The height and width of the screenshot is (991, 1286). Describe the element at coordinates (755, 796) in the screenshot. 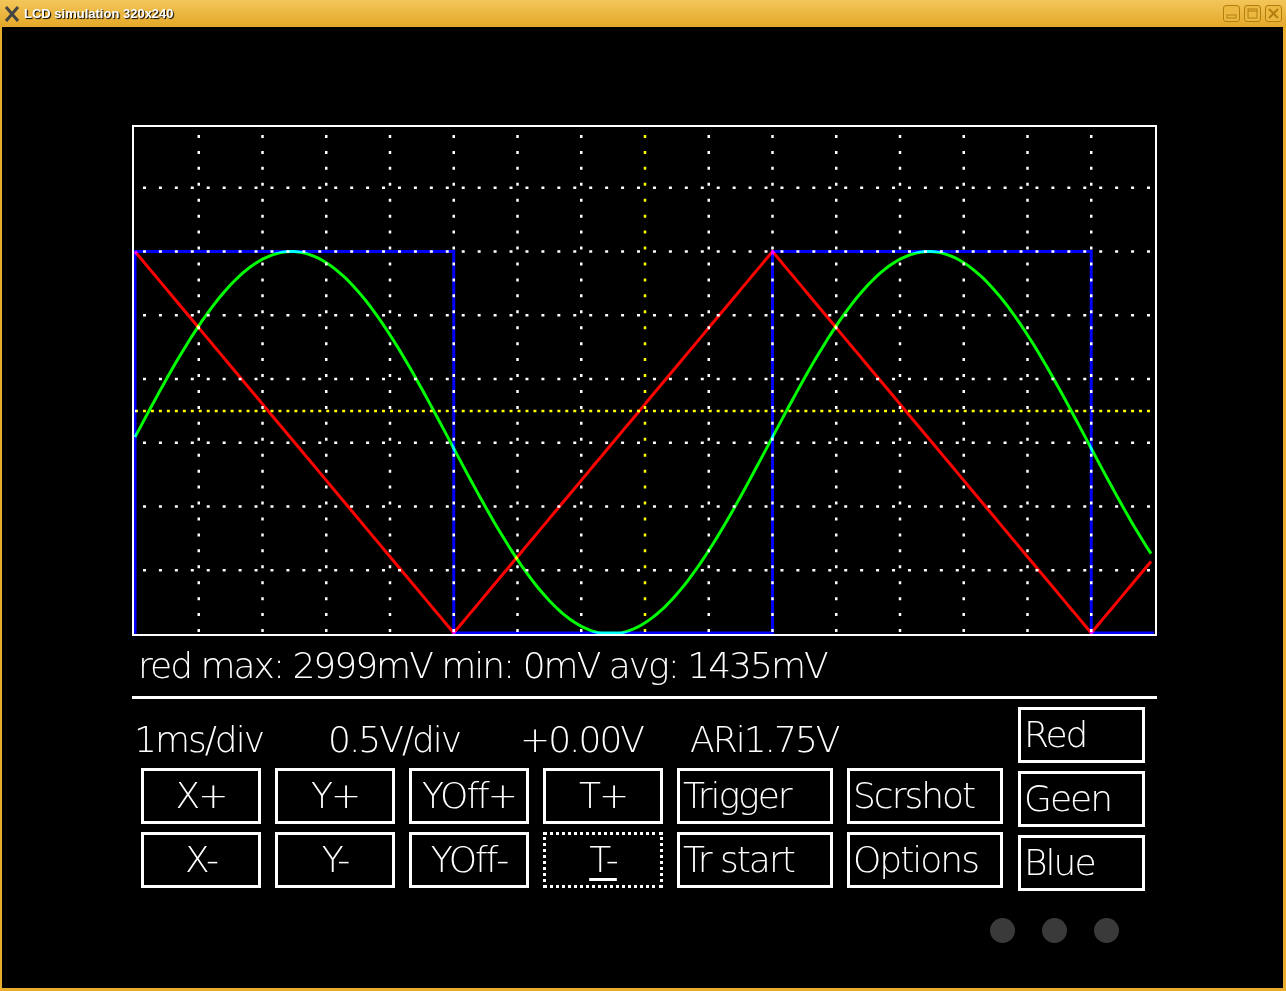

I see `lcd-button: Trigger` at that location.